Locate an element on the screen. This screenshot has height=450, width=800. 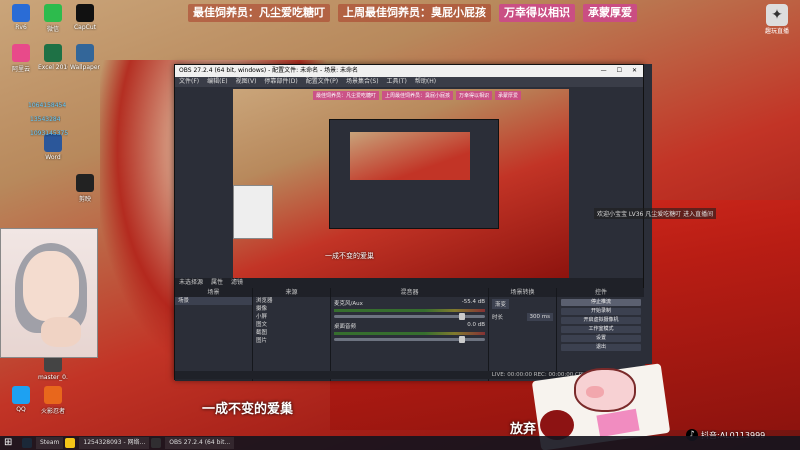
desktop-icon-rv6: Rv6 is located at coordinates (21, 17).